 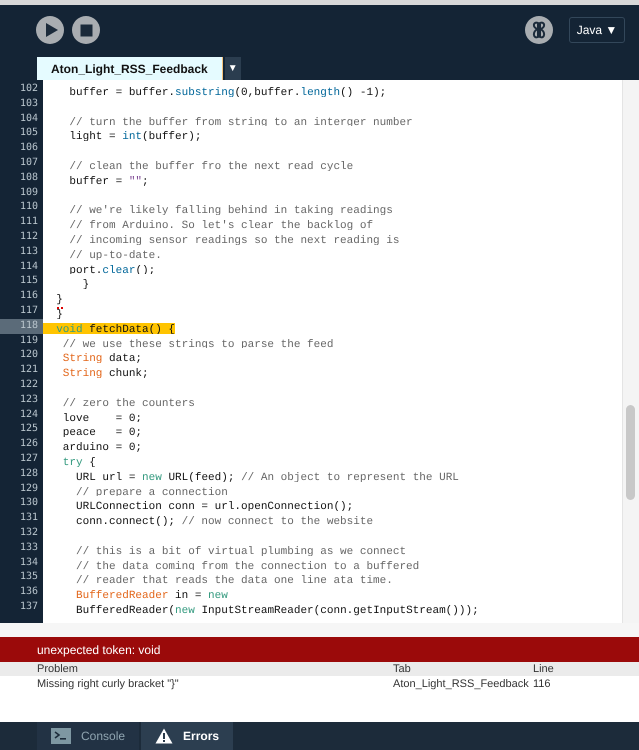 I want to click on console-tab: Console, so click(x=88, y=736).